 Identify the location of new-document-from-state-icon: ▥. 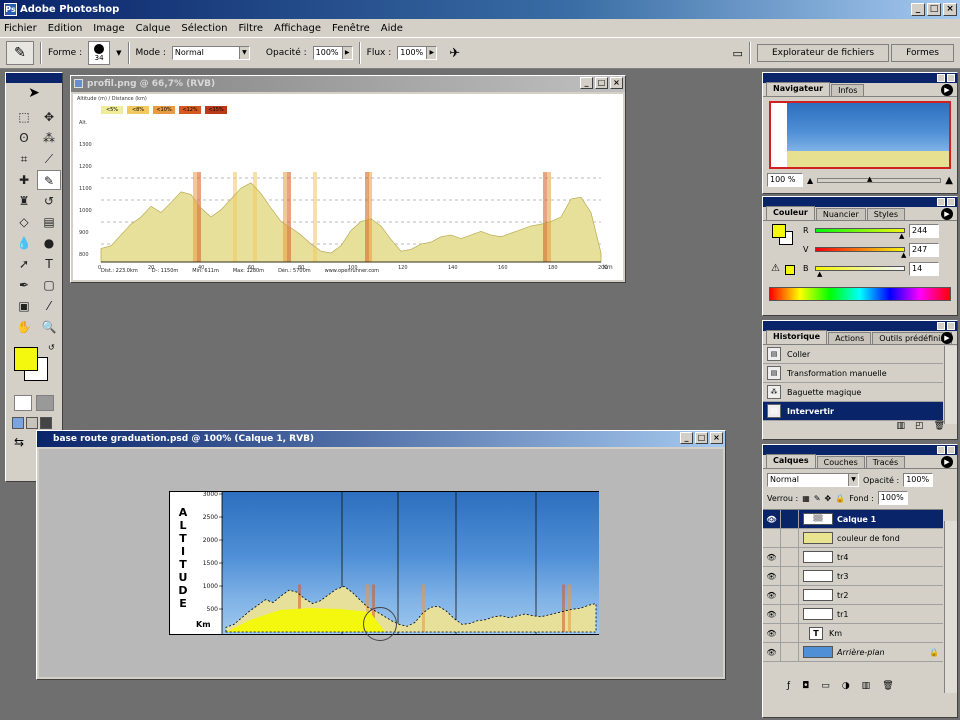
(901, 426).